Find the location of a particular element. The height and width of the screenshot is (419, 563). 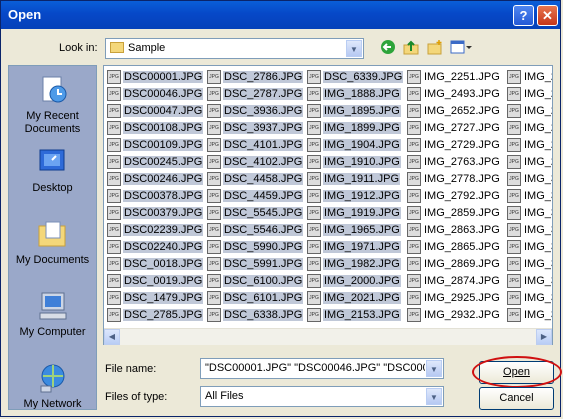

file-item: JPG DSC00378.JPG is located at coordinates (155, 197).